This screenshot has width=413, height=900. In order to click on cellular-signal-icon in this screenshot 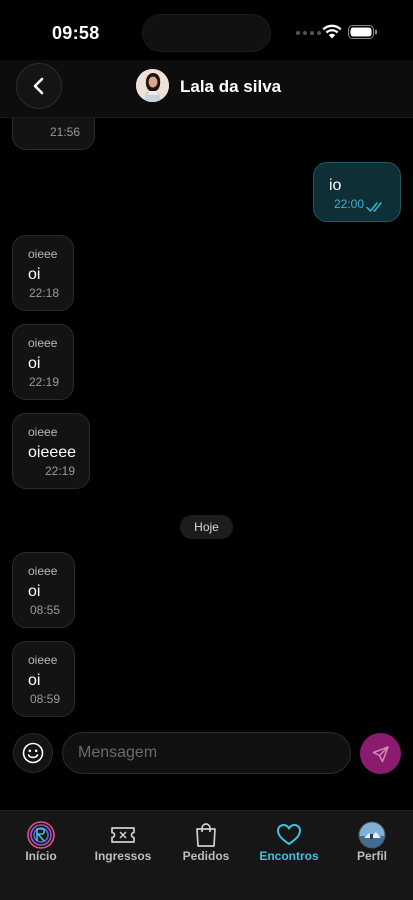, I will do `click(308, 33)`.